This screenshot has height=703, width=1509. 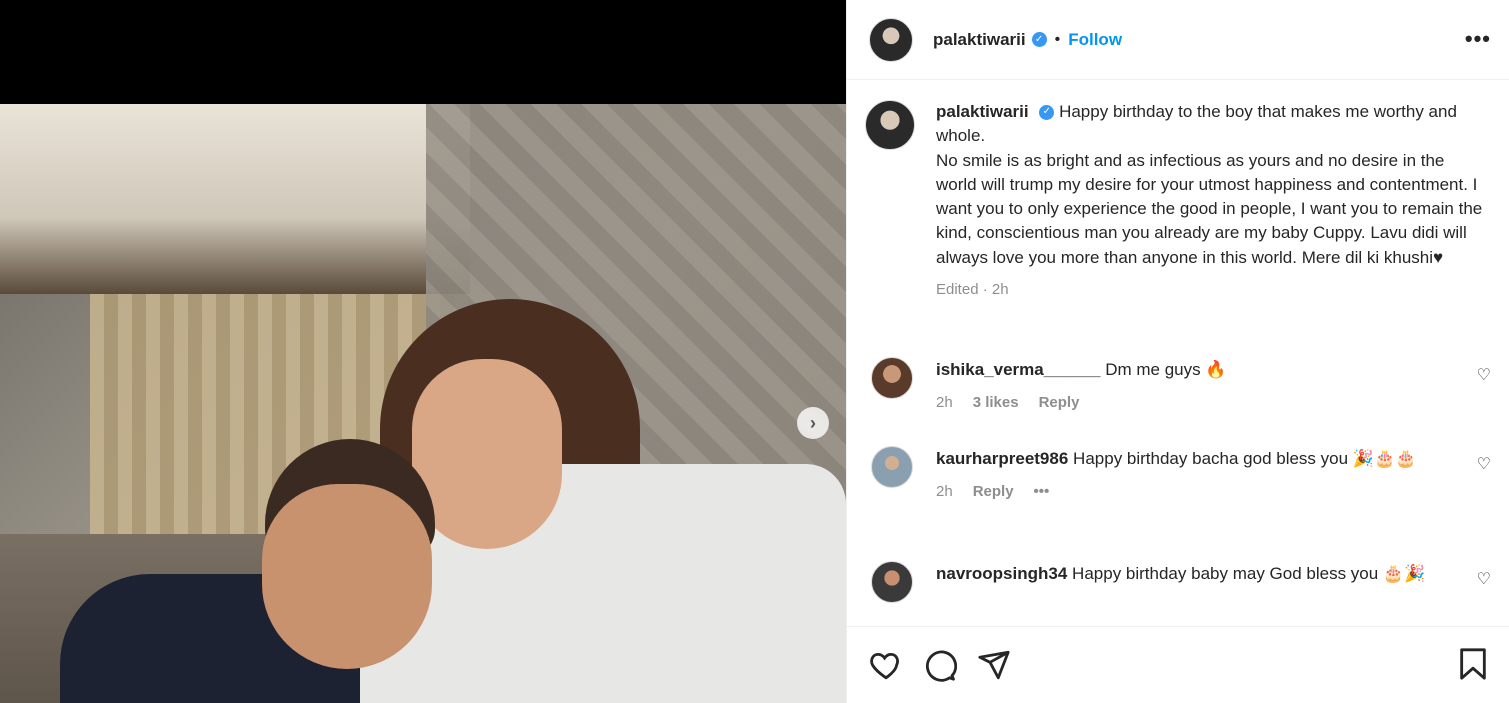 I want to click on caption-avatar, so click(x=890, y=125).